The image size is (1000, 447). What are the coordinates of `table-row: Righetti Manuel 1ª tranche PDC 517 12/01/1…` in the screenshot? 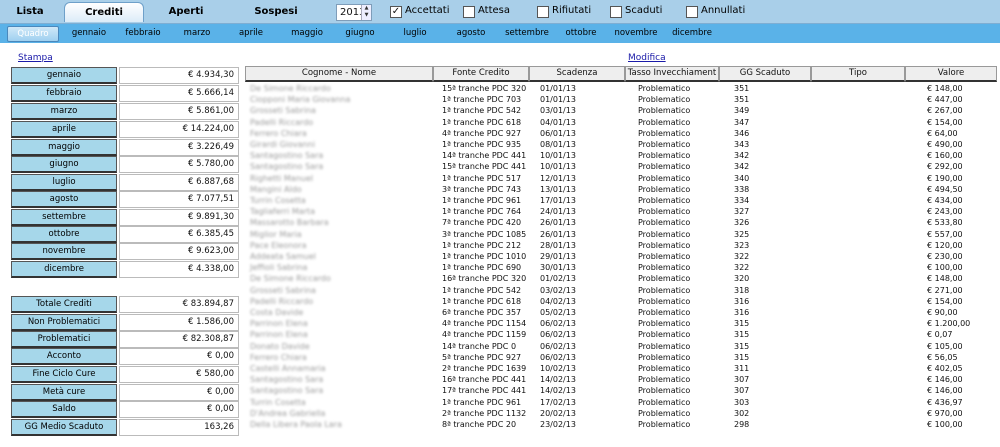 It's located at (621, 179).